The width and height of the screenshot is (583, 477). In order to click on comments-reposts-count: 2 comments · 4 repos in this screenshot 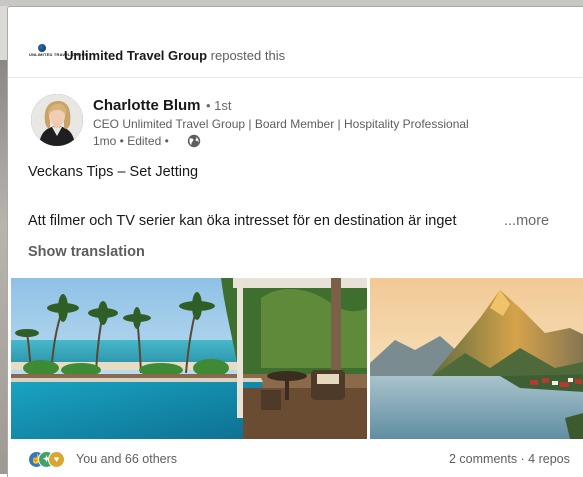, I will do `click(509, 459)`.